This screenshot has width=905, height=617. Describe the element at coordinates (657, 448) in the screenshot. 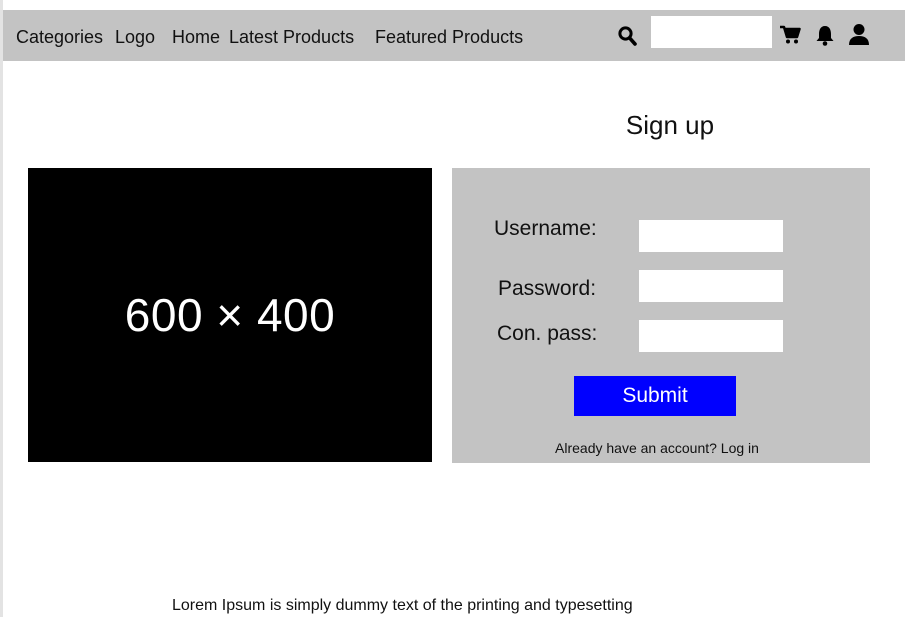

I see `login-link: Already have an account? Log in` at that location.